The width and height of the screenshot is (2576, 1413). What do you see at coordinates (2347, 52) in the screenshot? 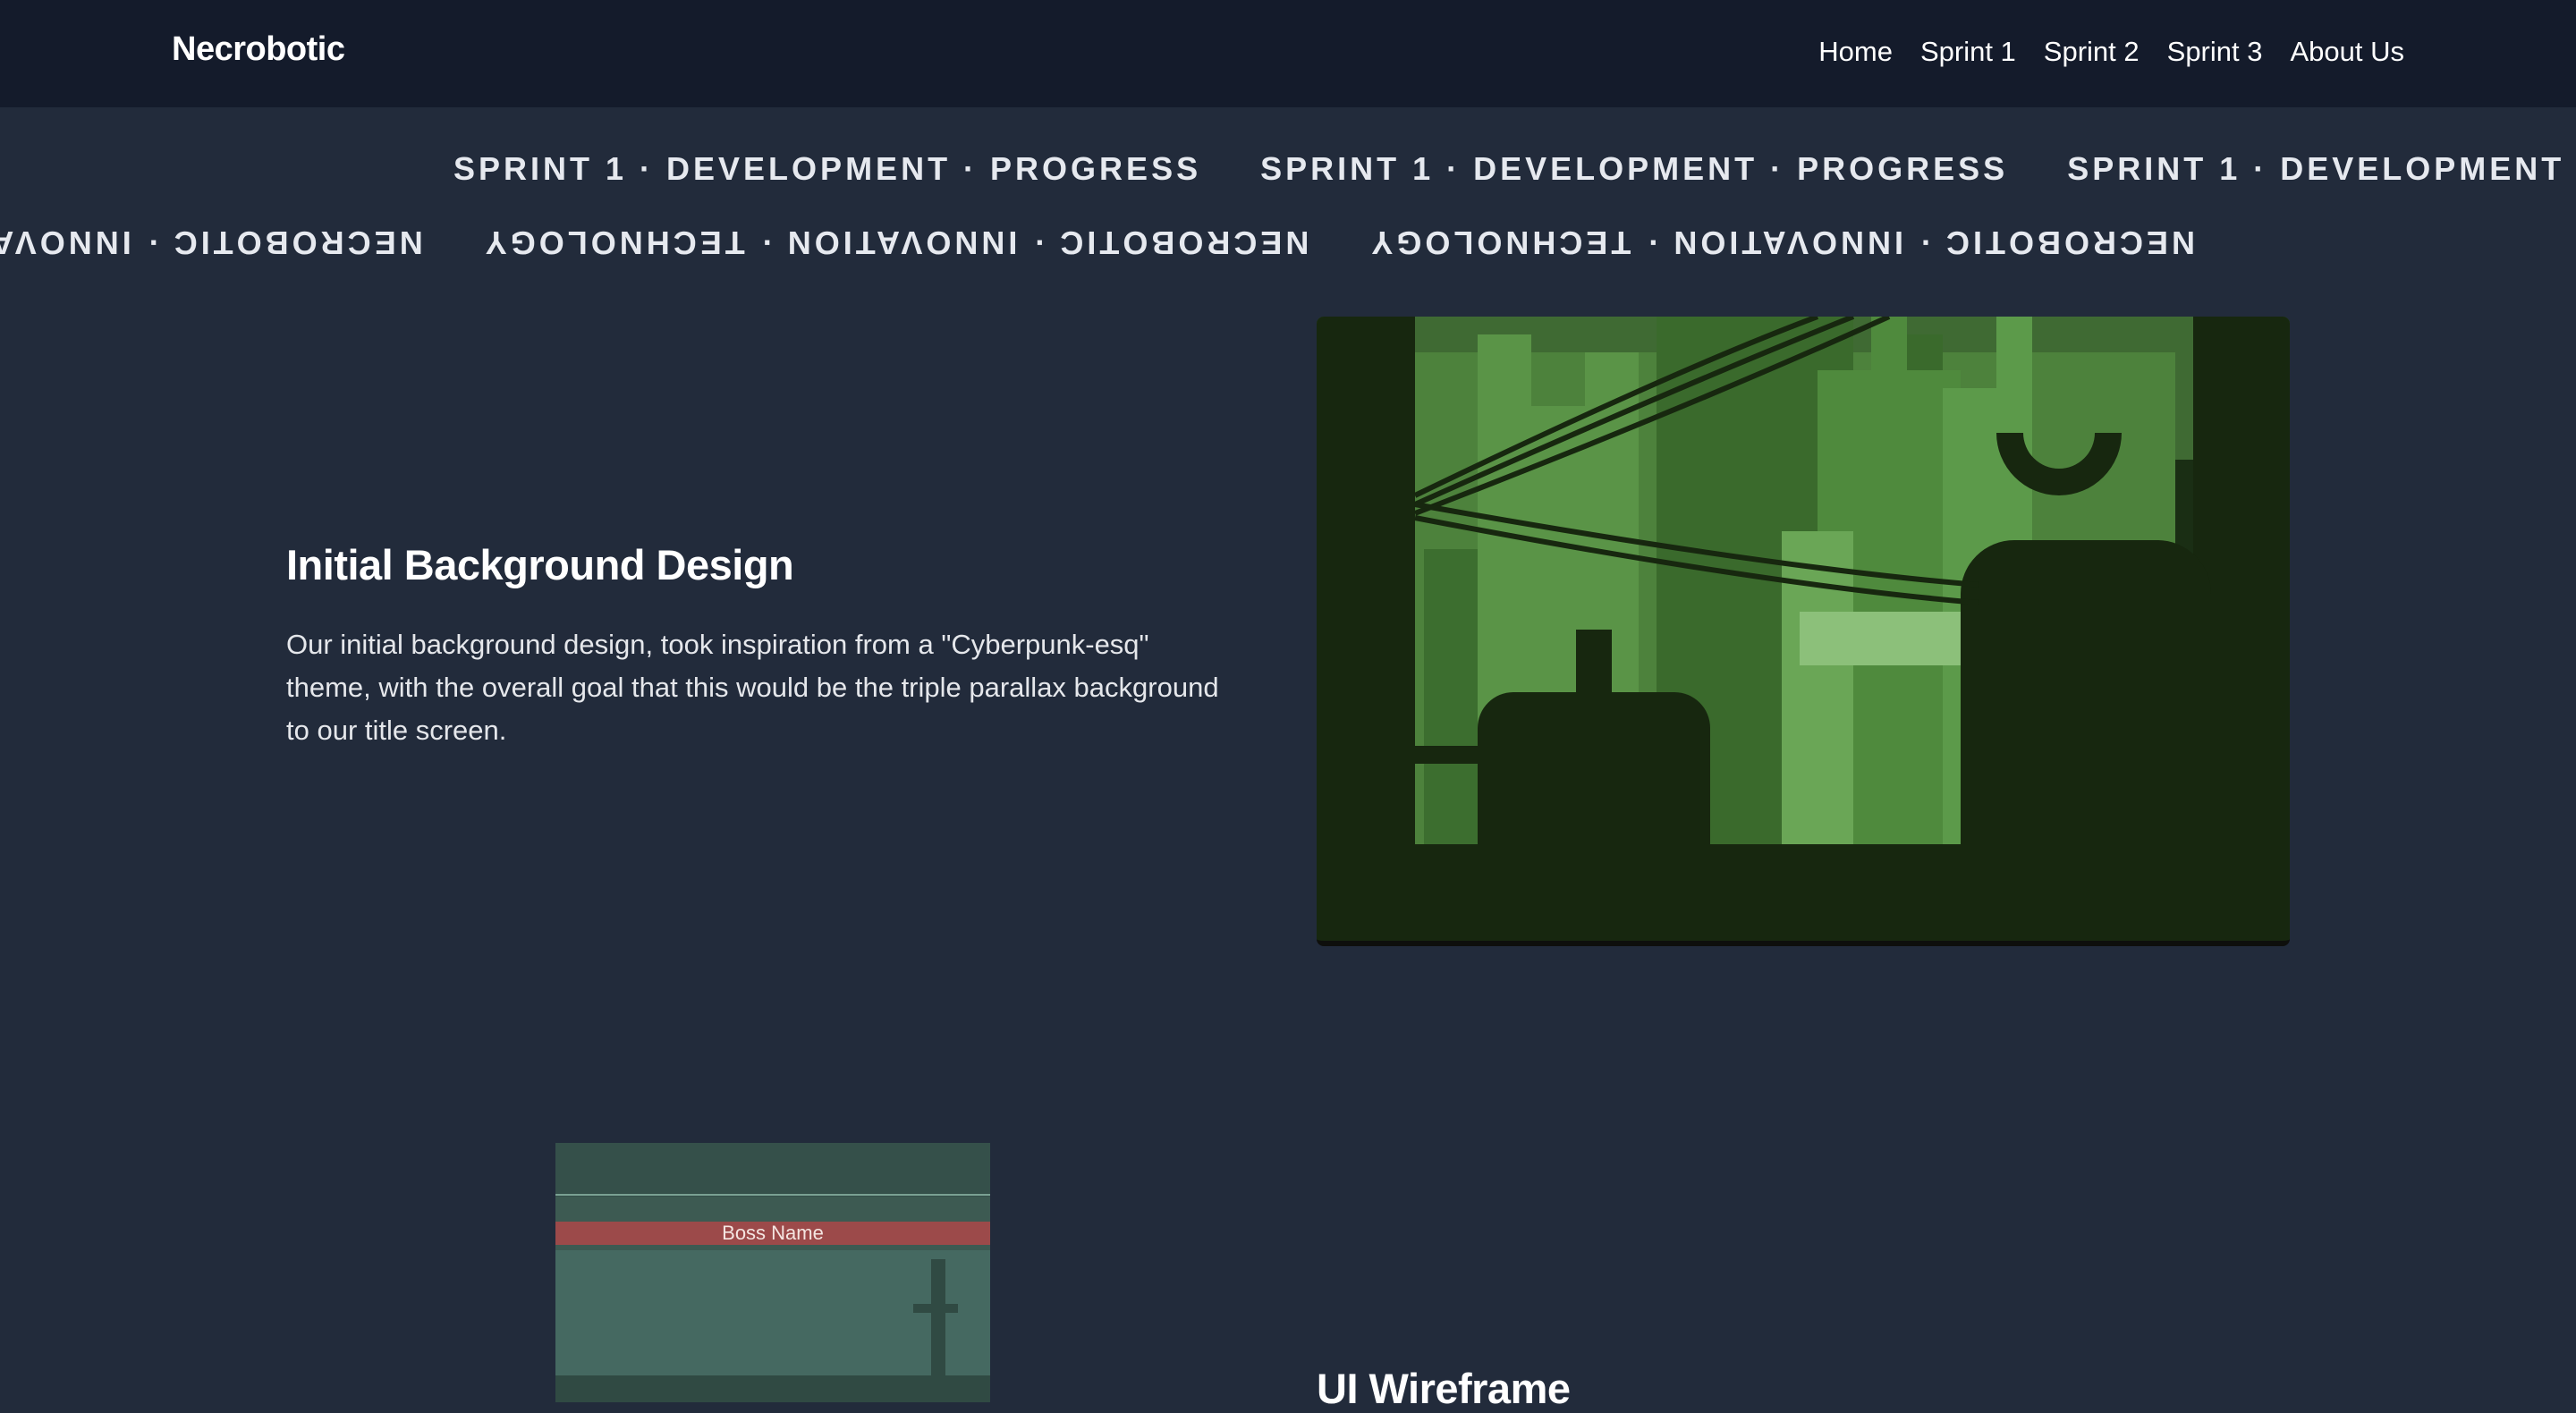
I see `nav-link-about-us: About Us` at bounding box center [2347, 52].